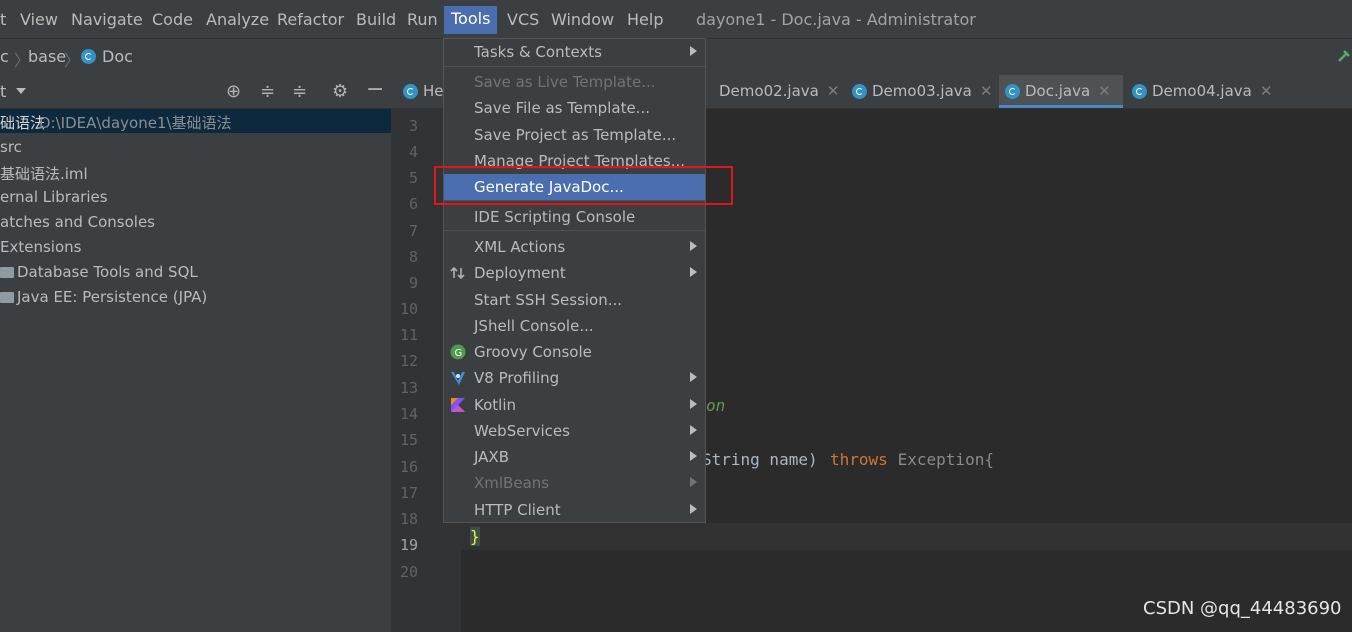 The image size is (1352, 632). What do you see at coordinates (574, 273) in the screenshot?
I see `menu-item-deployment: Deployment` at bounding box center [574, 273].